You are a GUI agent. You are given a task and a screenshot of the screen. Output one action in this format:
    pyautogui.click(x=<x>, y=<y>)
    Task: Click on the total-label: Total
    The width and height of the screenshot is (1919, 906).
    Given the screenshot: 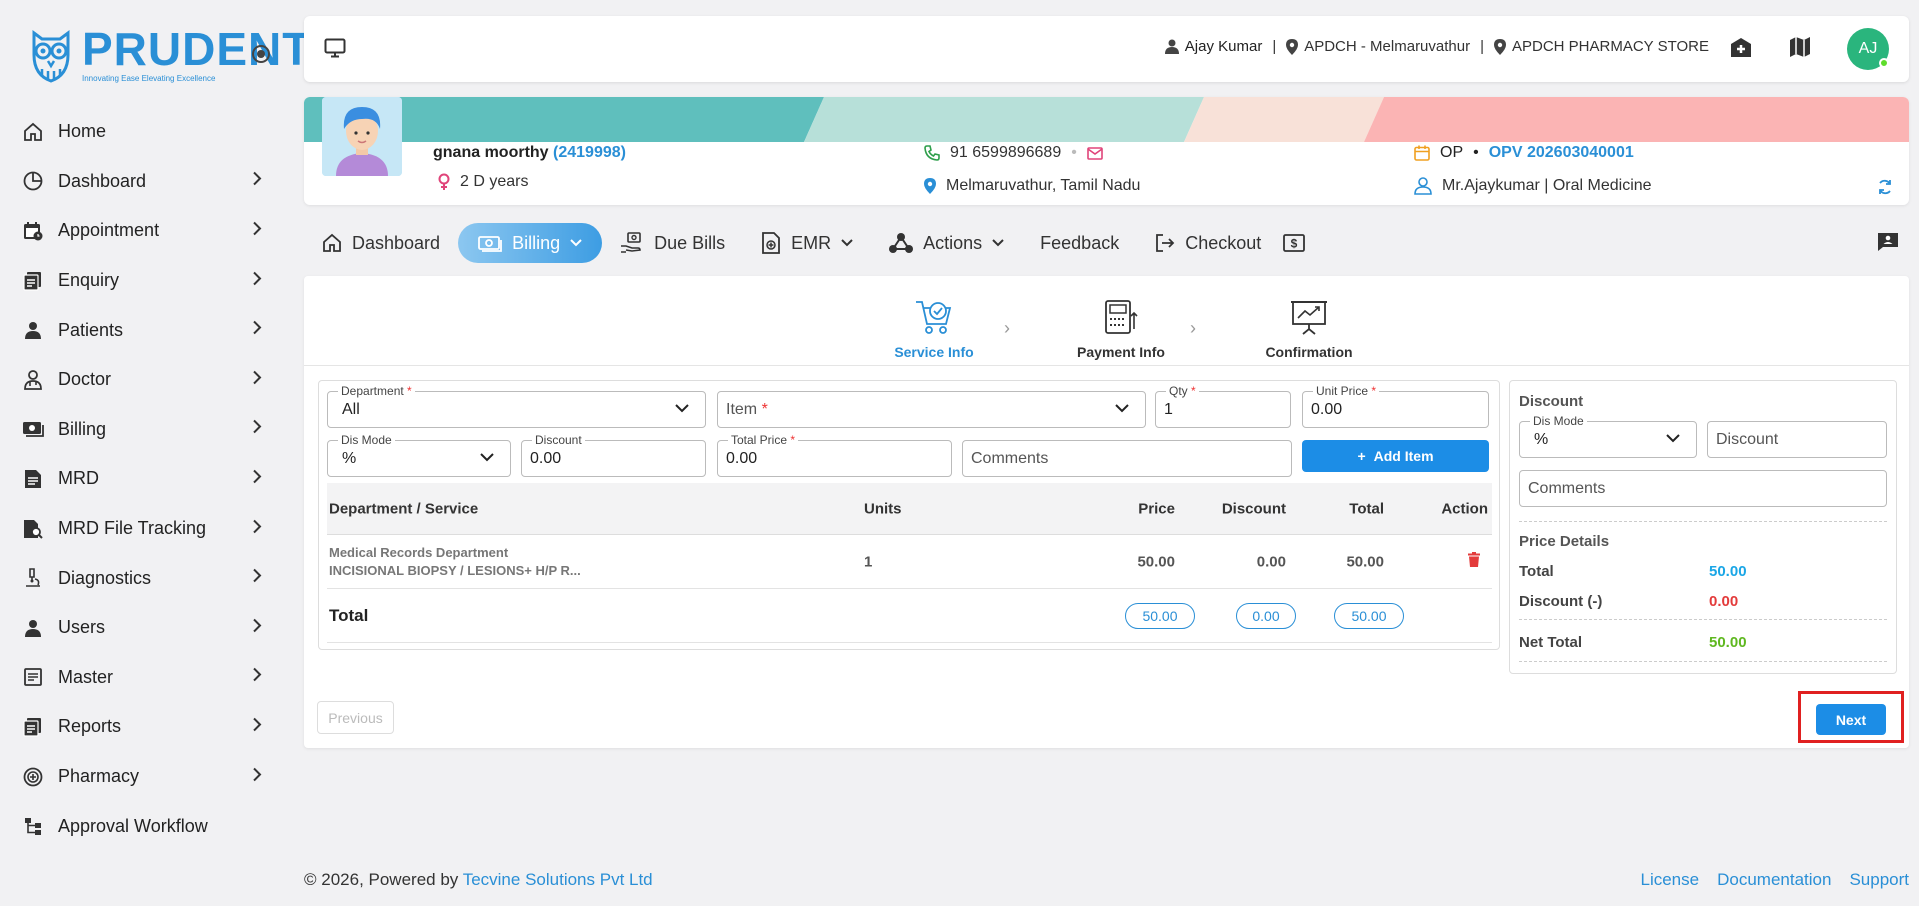 What is the action you would take?
    pyautogui.click(x=349, y=615)
    